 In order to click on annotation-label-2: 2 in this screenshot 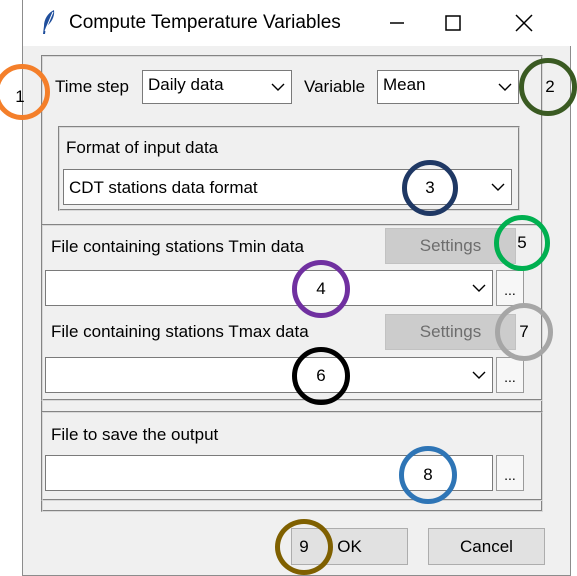, I will do `click(550, 86)`.